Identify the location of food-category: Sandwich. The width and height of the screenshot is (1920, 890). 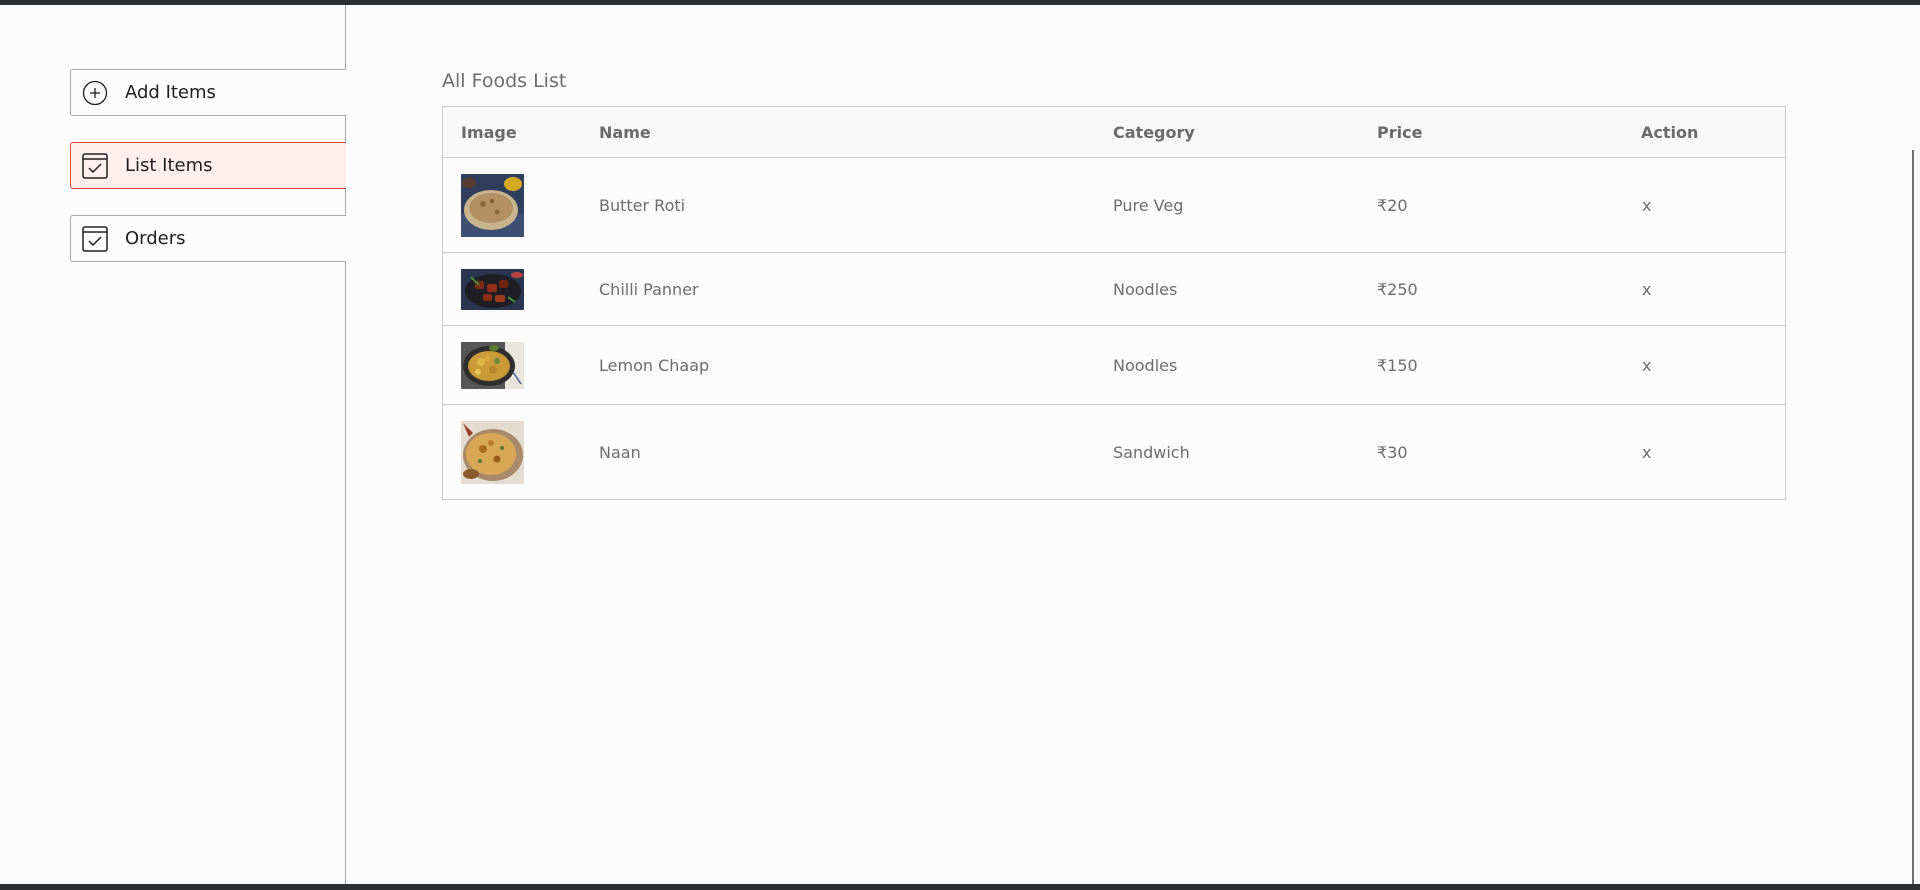
(1151, 452).